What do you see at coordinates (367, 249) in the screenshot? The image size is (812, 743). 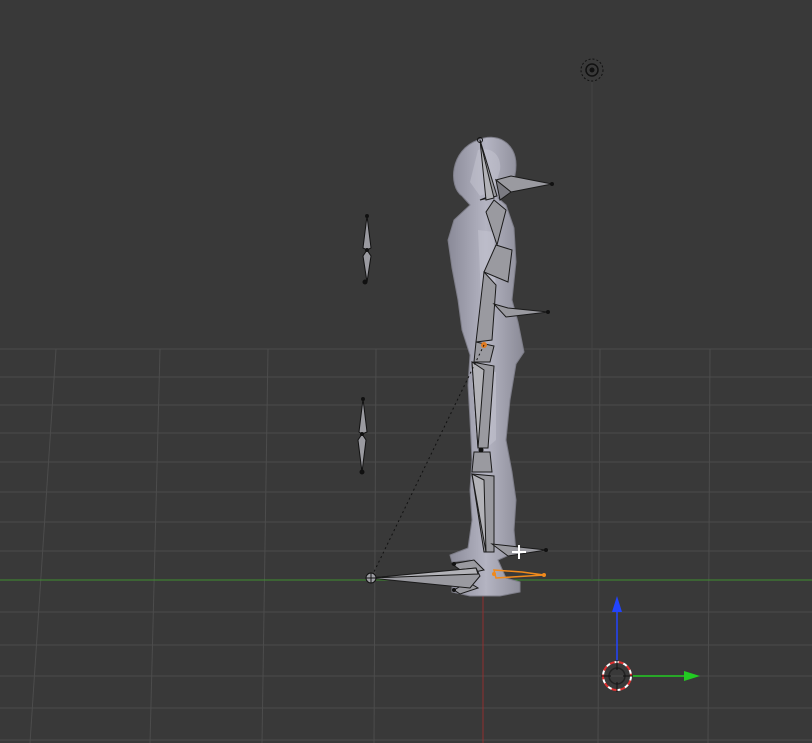 I see `pole-bones-upper` at bounding box center [367, 249].